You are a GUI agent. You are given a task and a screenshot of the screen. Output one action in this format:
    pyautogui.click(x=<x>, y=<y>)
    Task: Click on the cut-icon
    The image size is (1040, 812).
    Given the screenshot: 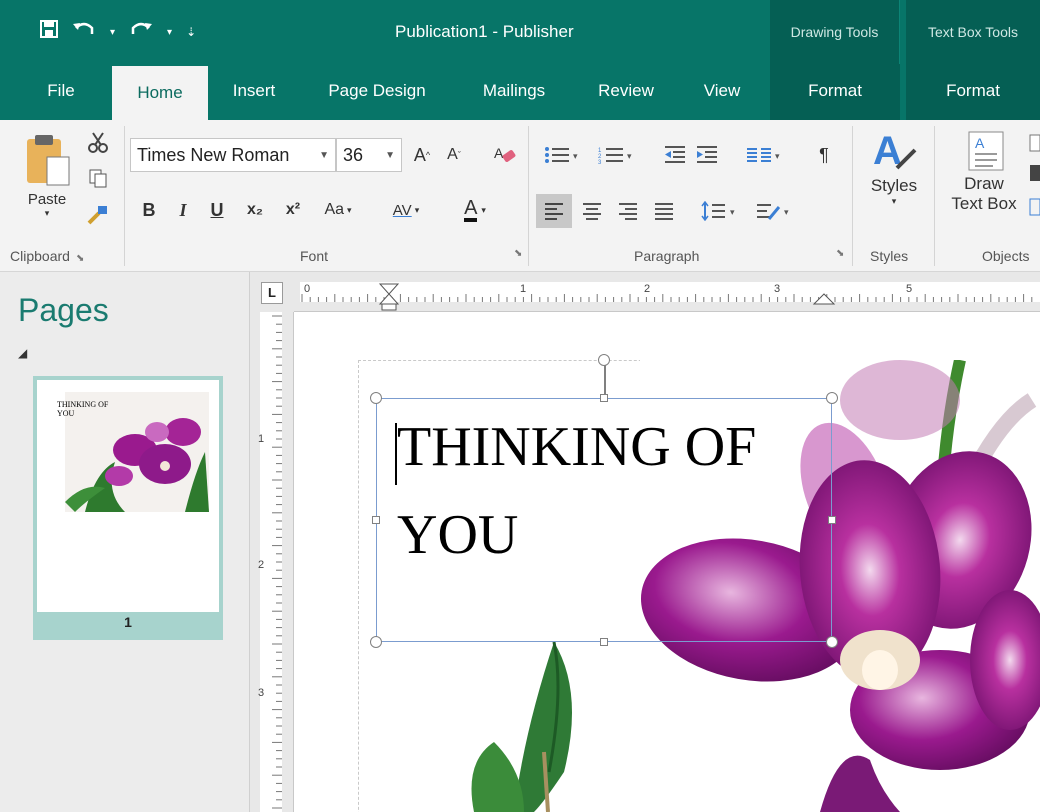 What is the action you would take?
    pyautogui.click(x=98, y=142)
    